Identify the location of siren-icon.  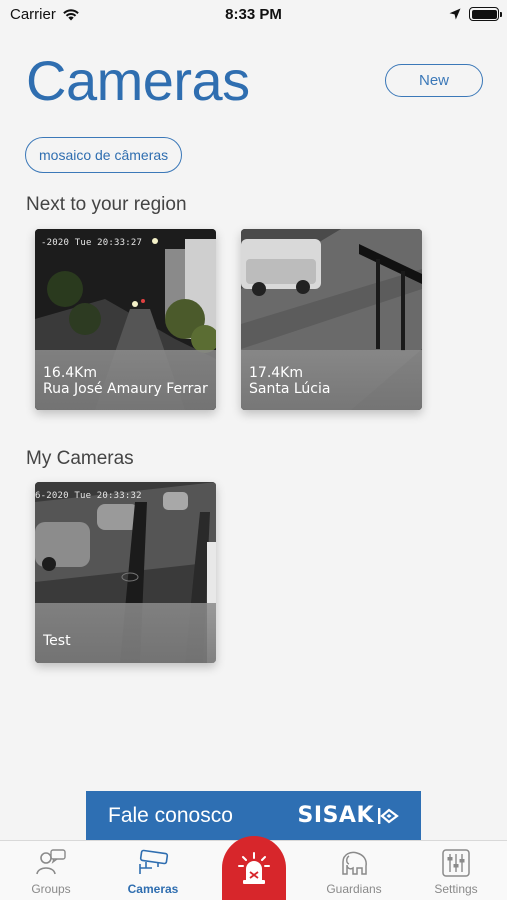
(254, 868).